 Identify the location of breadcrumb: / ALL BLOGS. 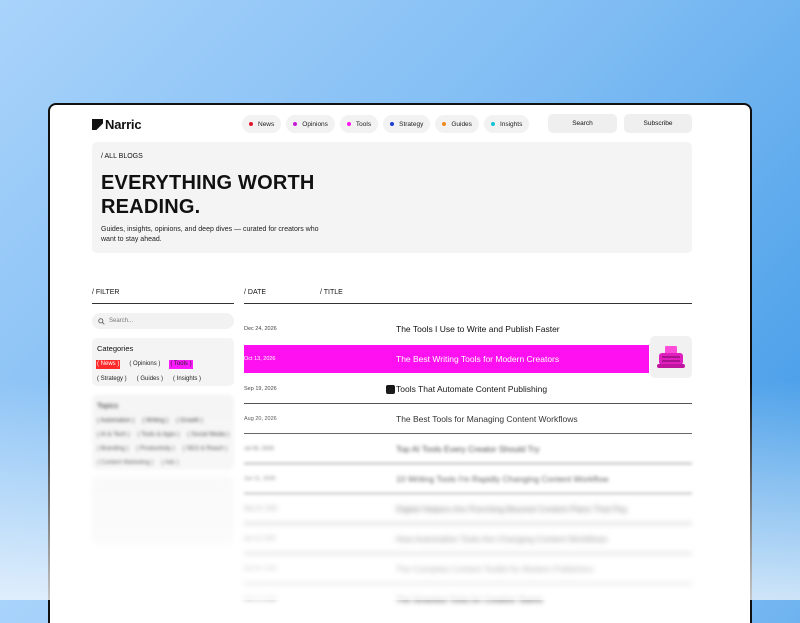
(122, 156).